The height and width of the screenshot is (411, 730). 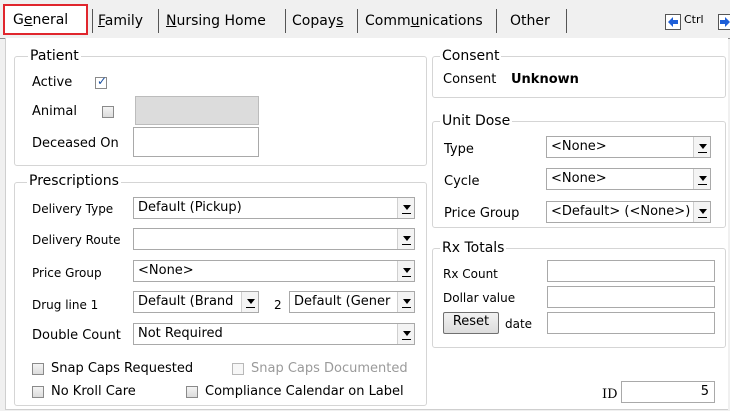 What do you see at coordinates (545, 79) in the screenshot?
I see `consent-value: Unknown` at bounding box center [545, 79].